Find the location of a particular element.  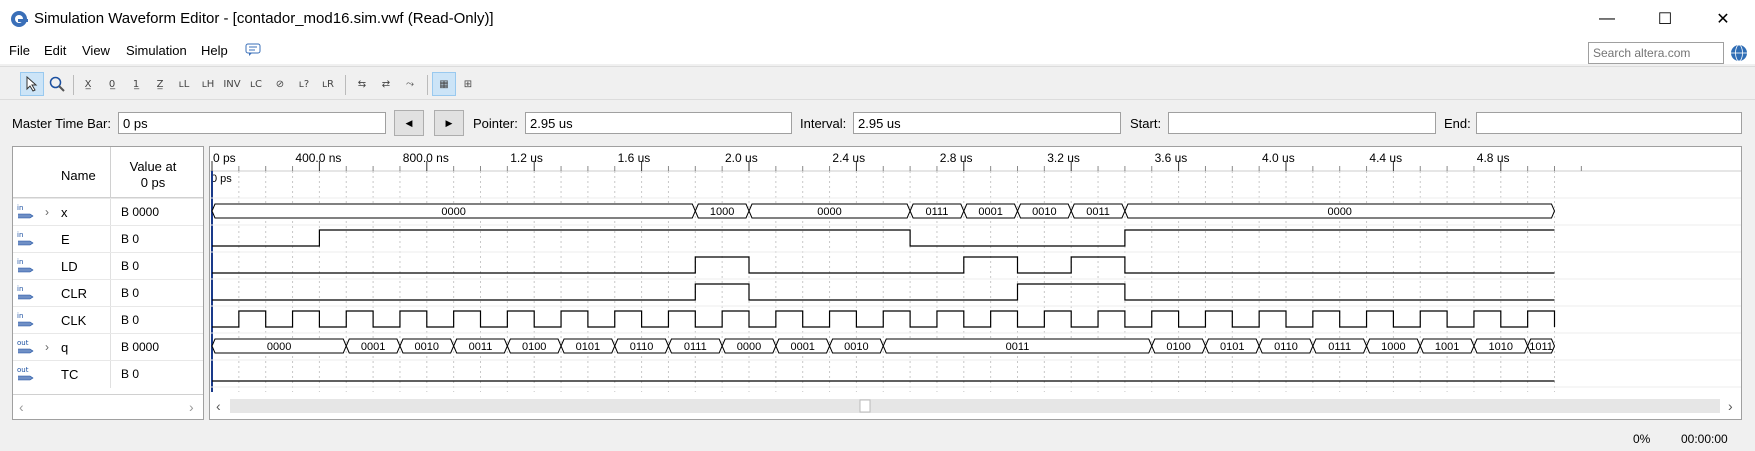

signal-row-q: out › q B 0000 is located at coordinates (108, 347).